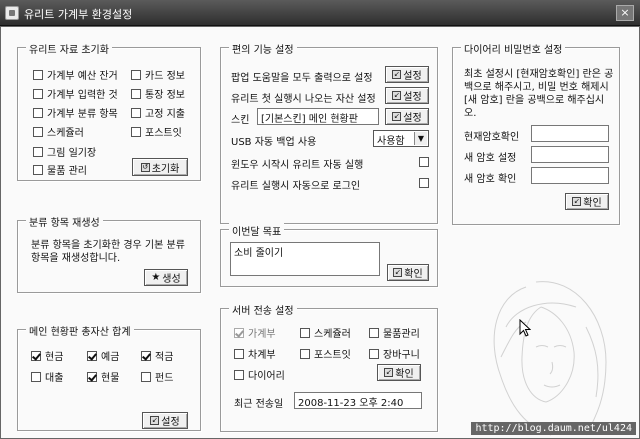 The width and height of the screenshot is (640, 439). Describe the element at coordinates (550, 358) in the screenshot. I see `decorative-portrait-sketch` at that location.